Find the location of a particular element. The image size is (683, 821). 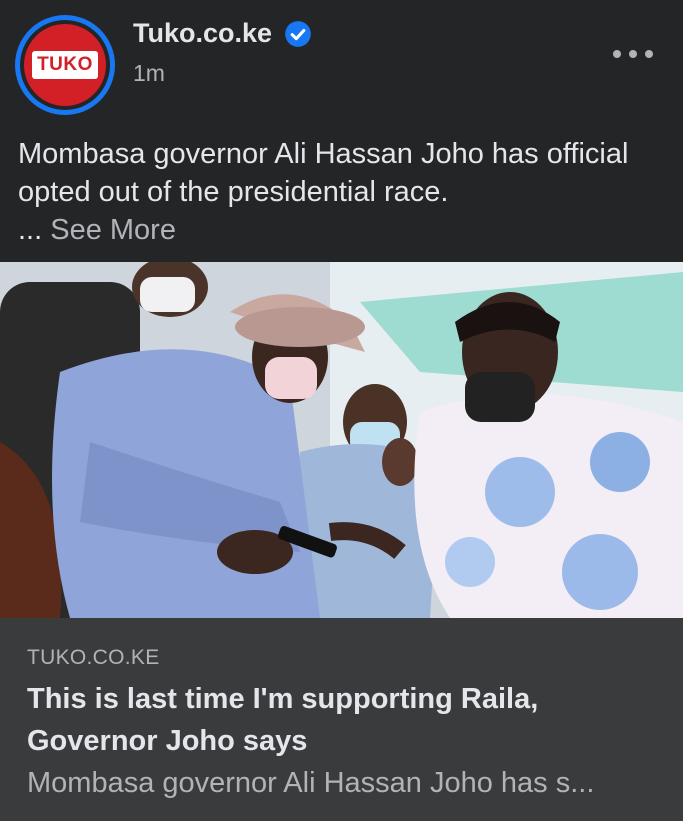

link-domain: TUKO.CO.KE is located at coordinates (93, 657).